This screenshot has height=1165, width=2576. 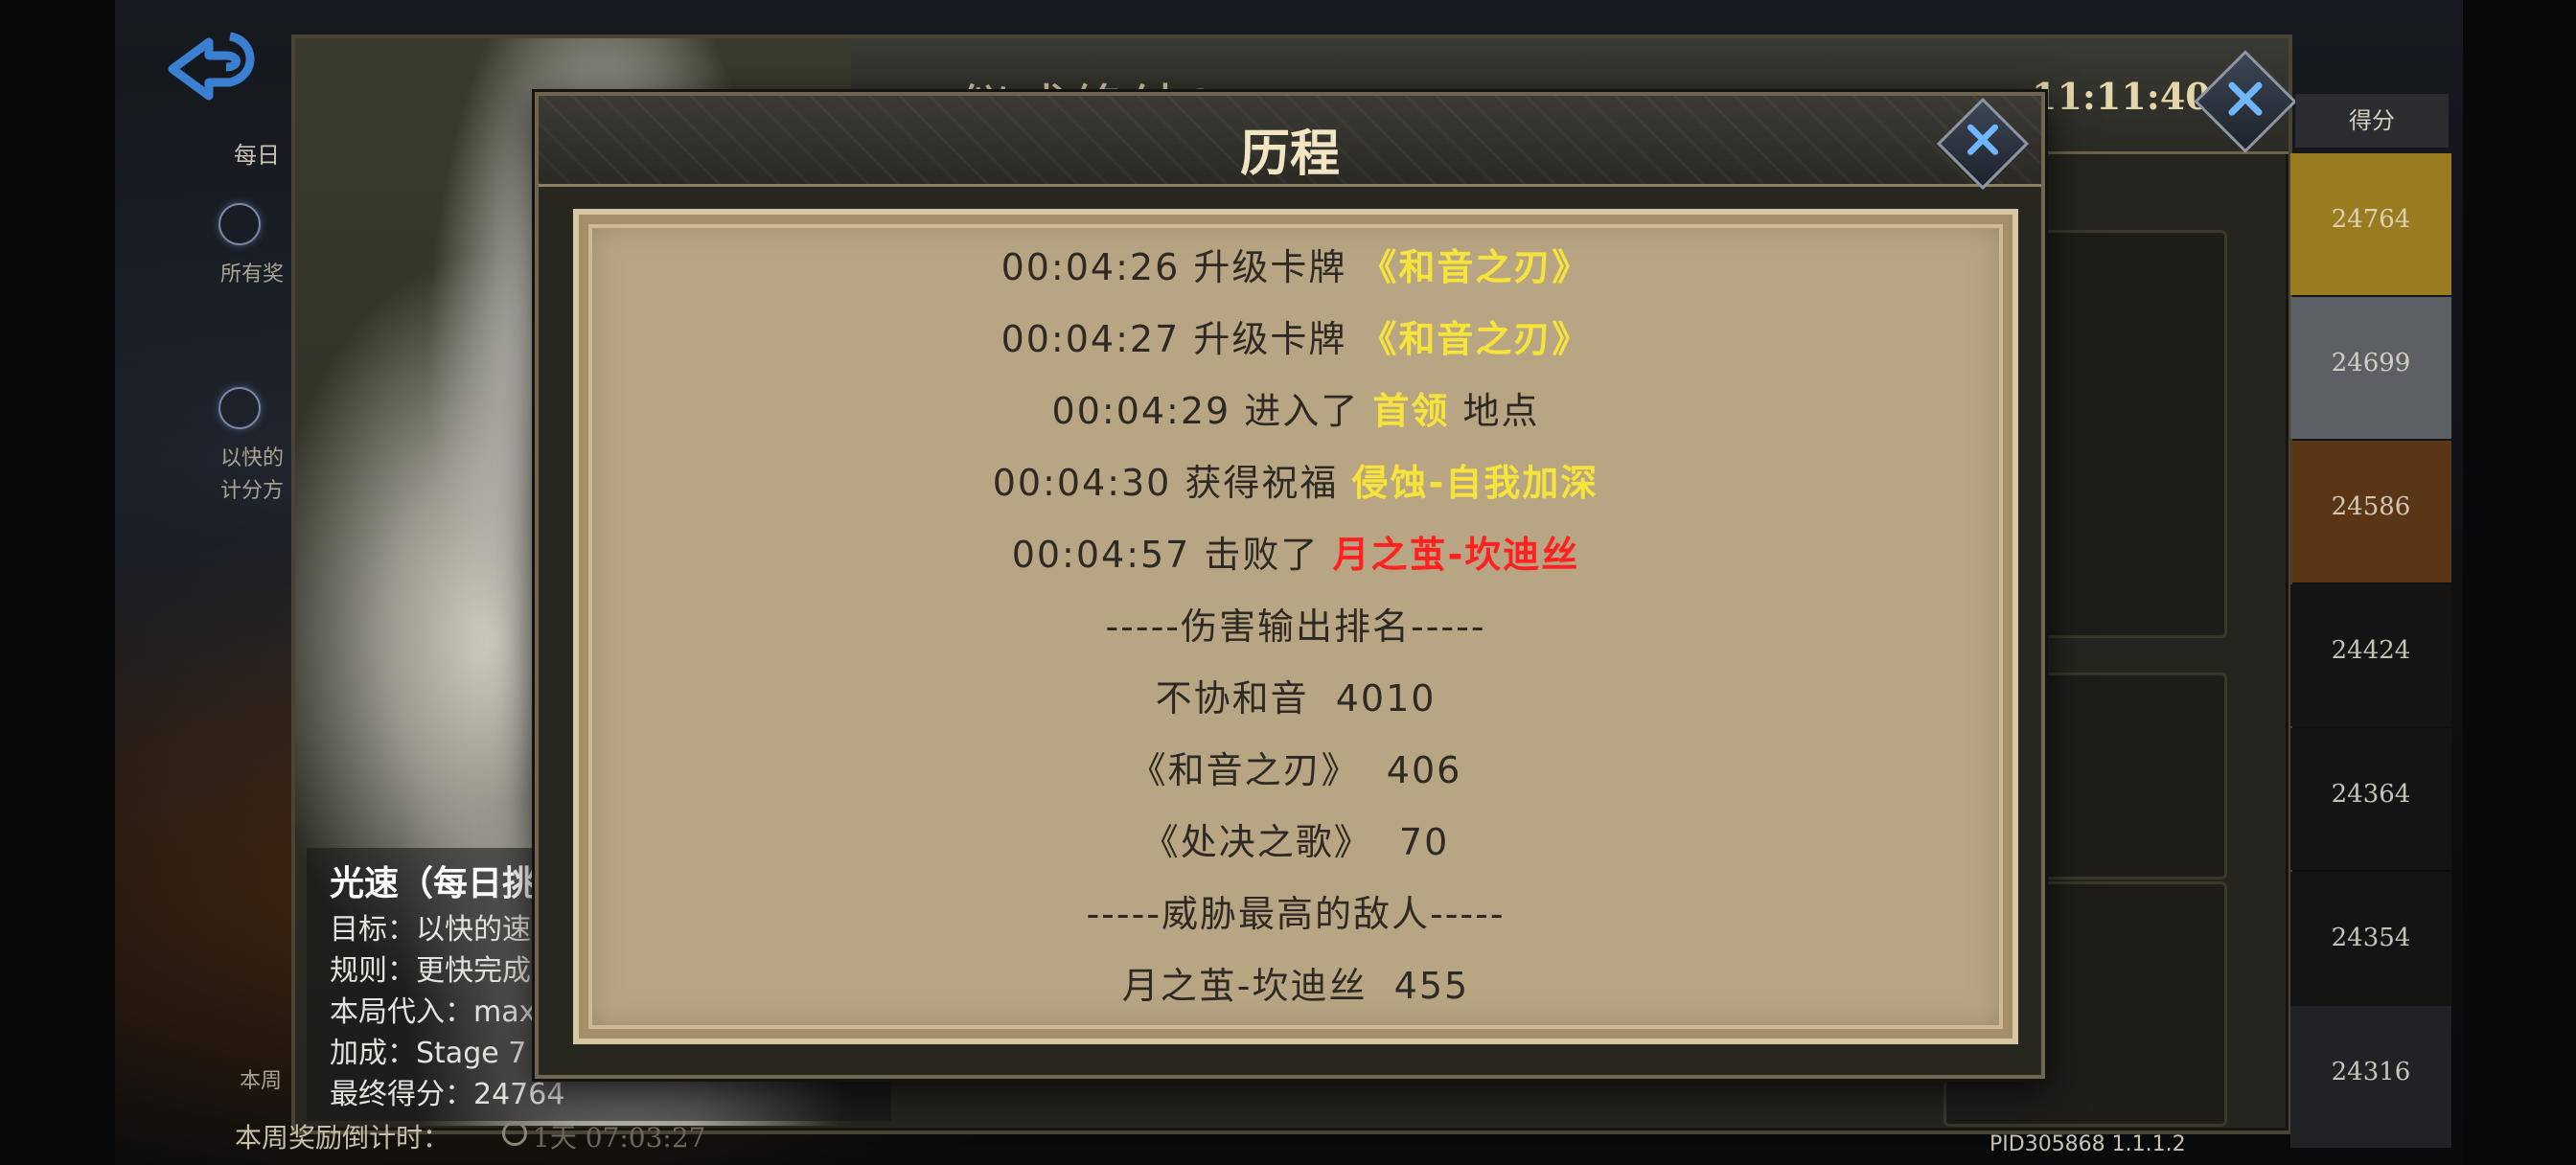 I want to click on side-tab-daily: 每日, so click(x=257, y=153).